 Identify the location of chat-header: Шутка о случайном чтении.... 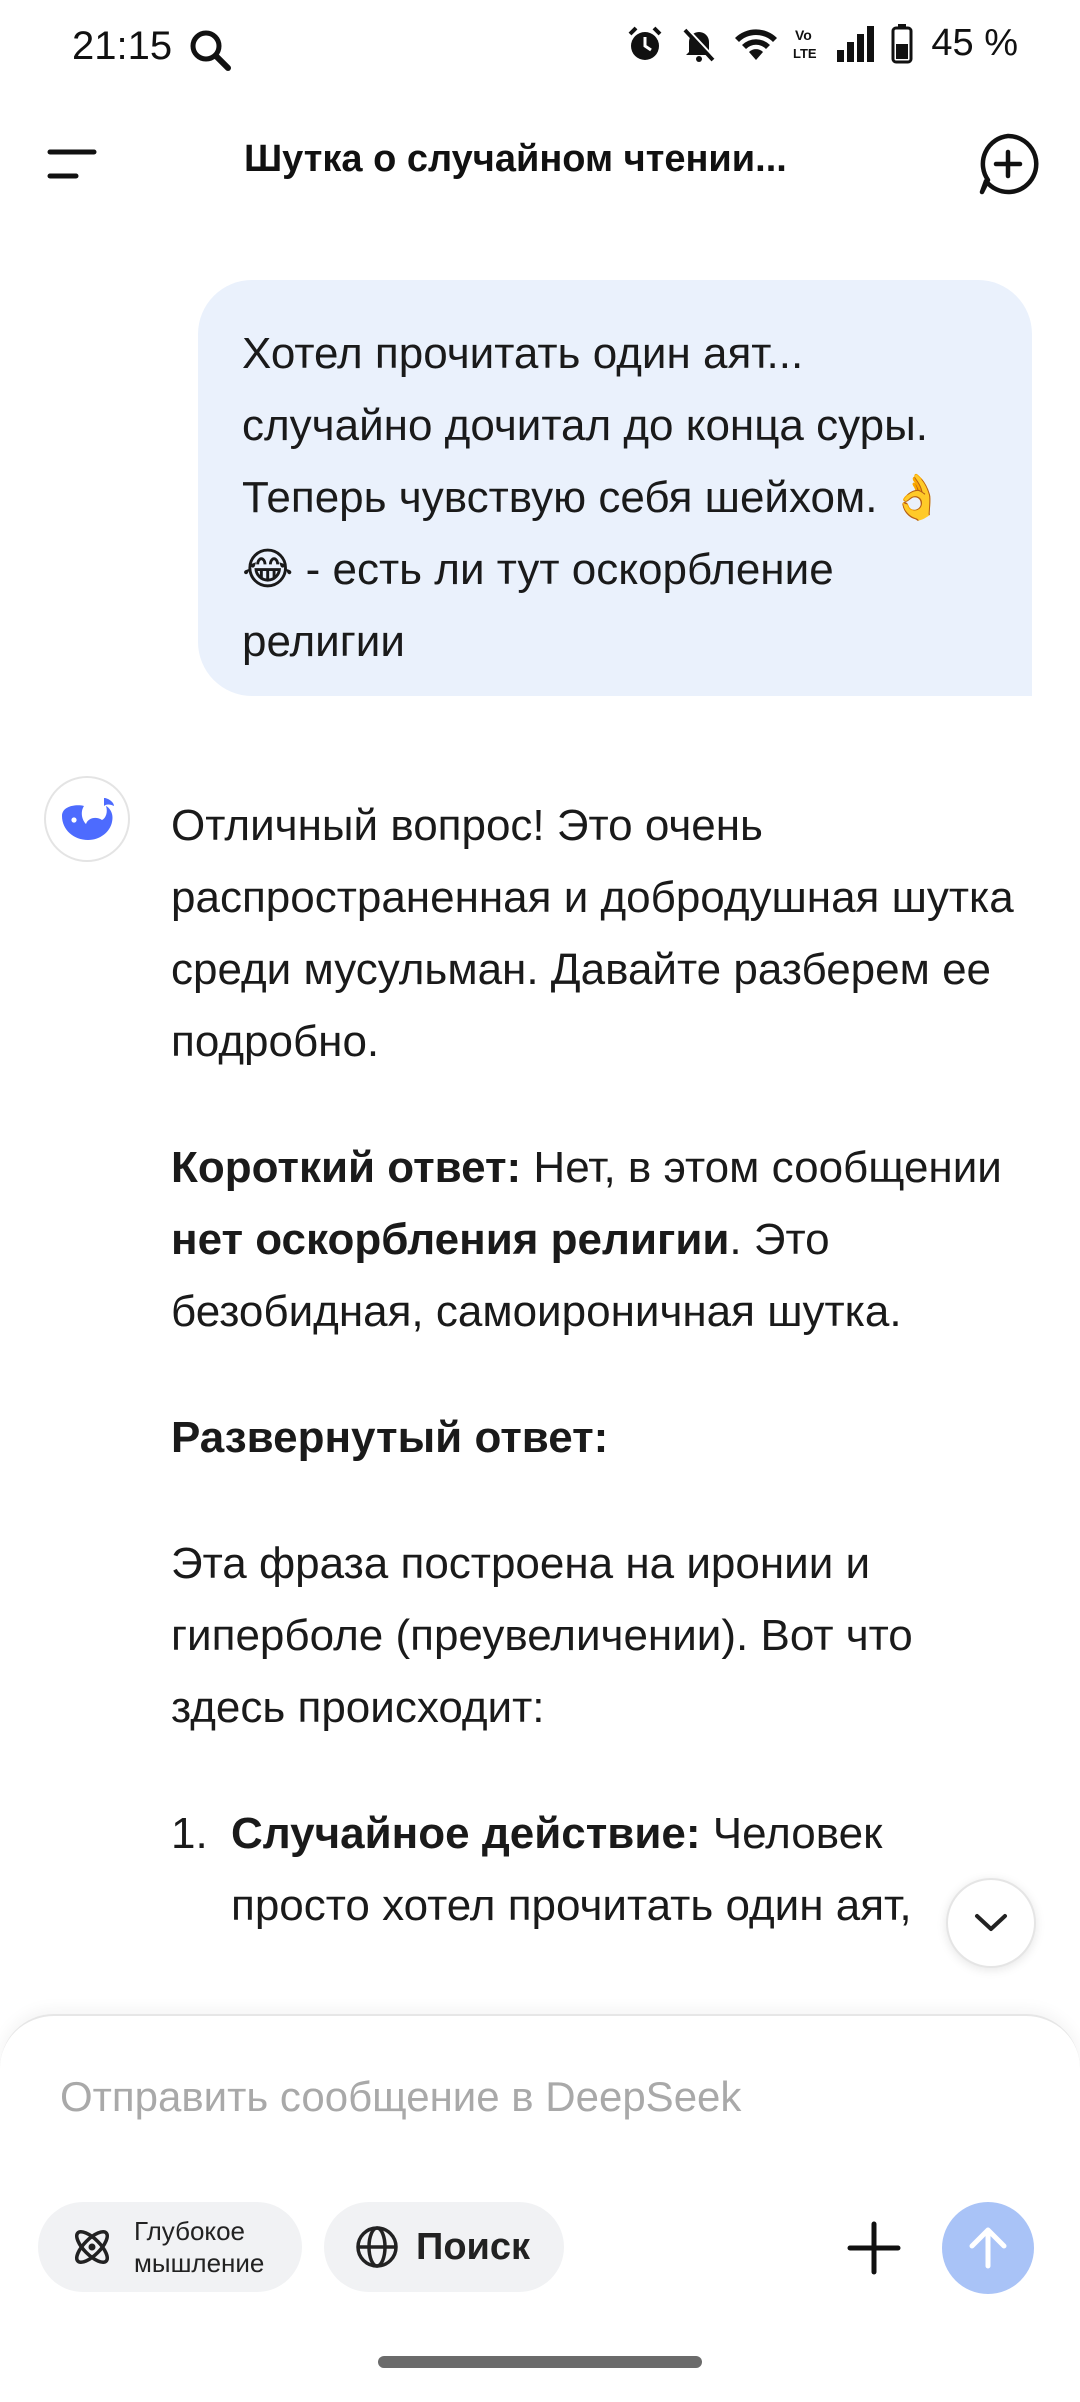
(540, 164).